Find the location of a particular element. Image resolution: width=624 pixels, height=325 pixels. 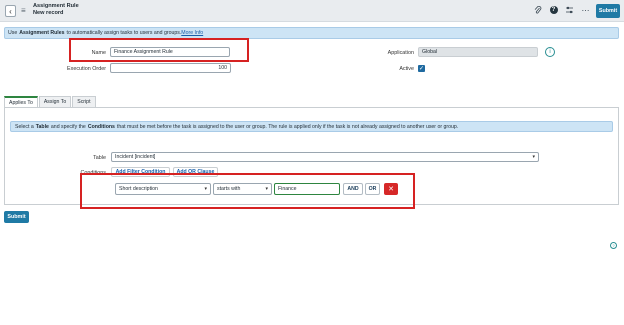

more-icon: ⋯ is located at coordinates (585, 10).